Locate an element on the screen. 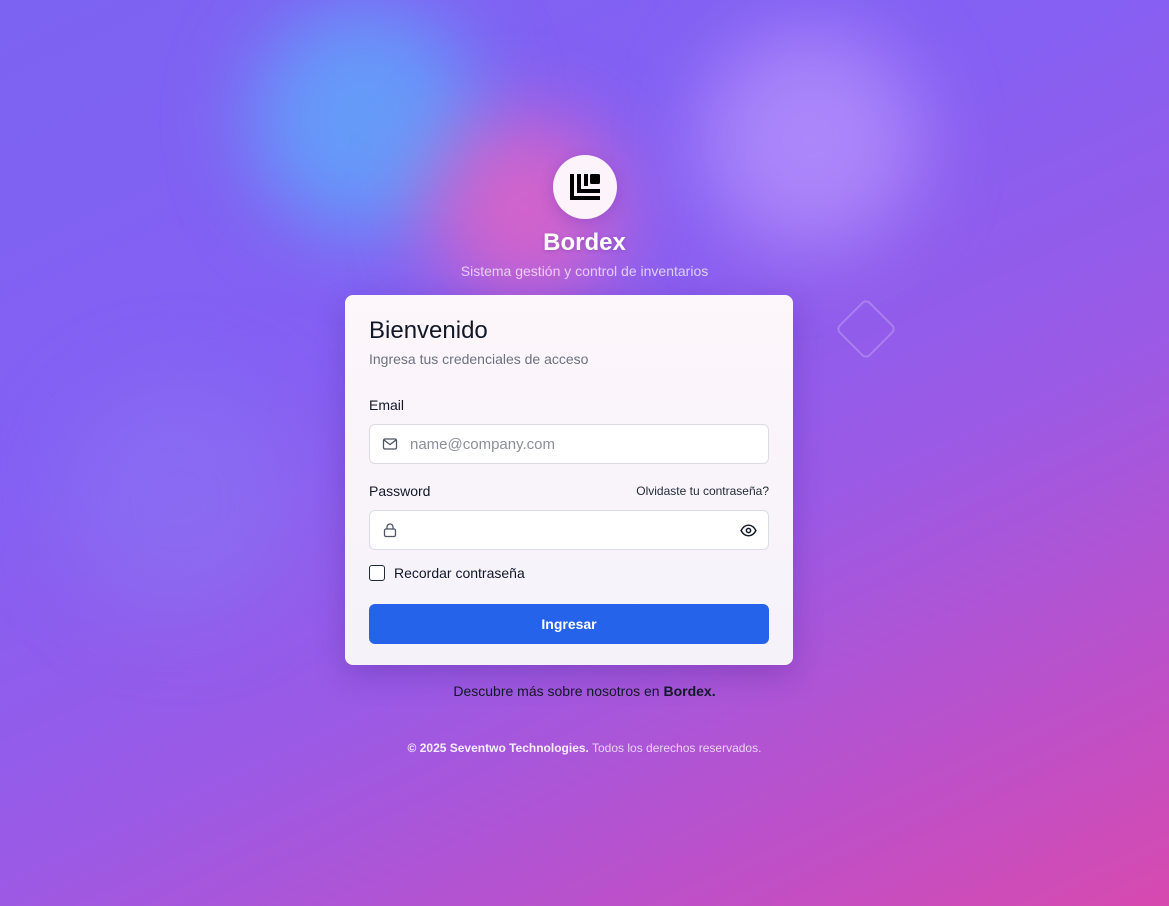 The image size is (1169, 906). email-field-wrapper is located at coordinates (569, 444).